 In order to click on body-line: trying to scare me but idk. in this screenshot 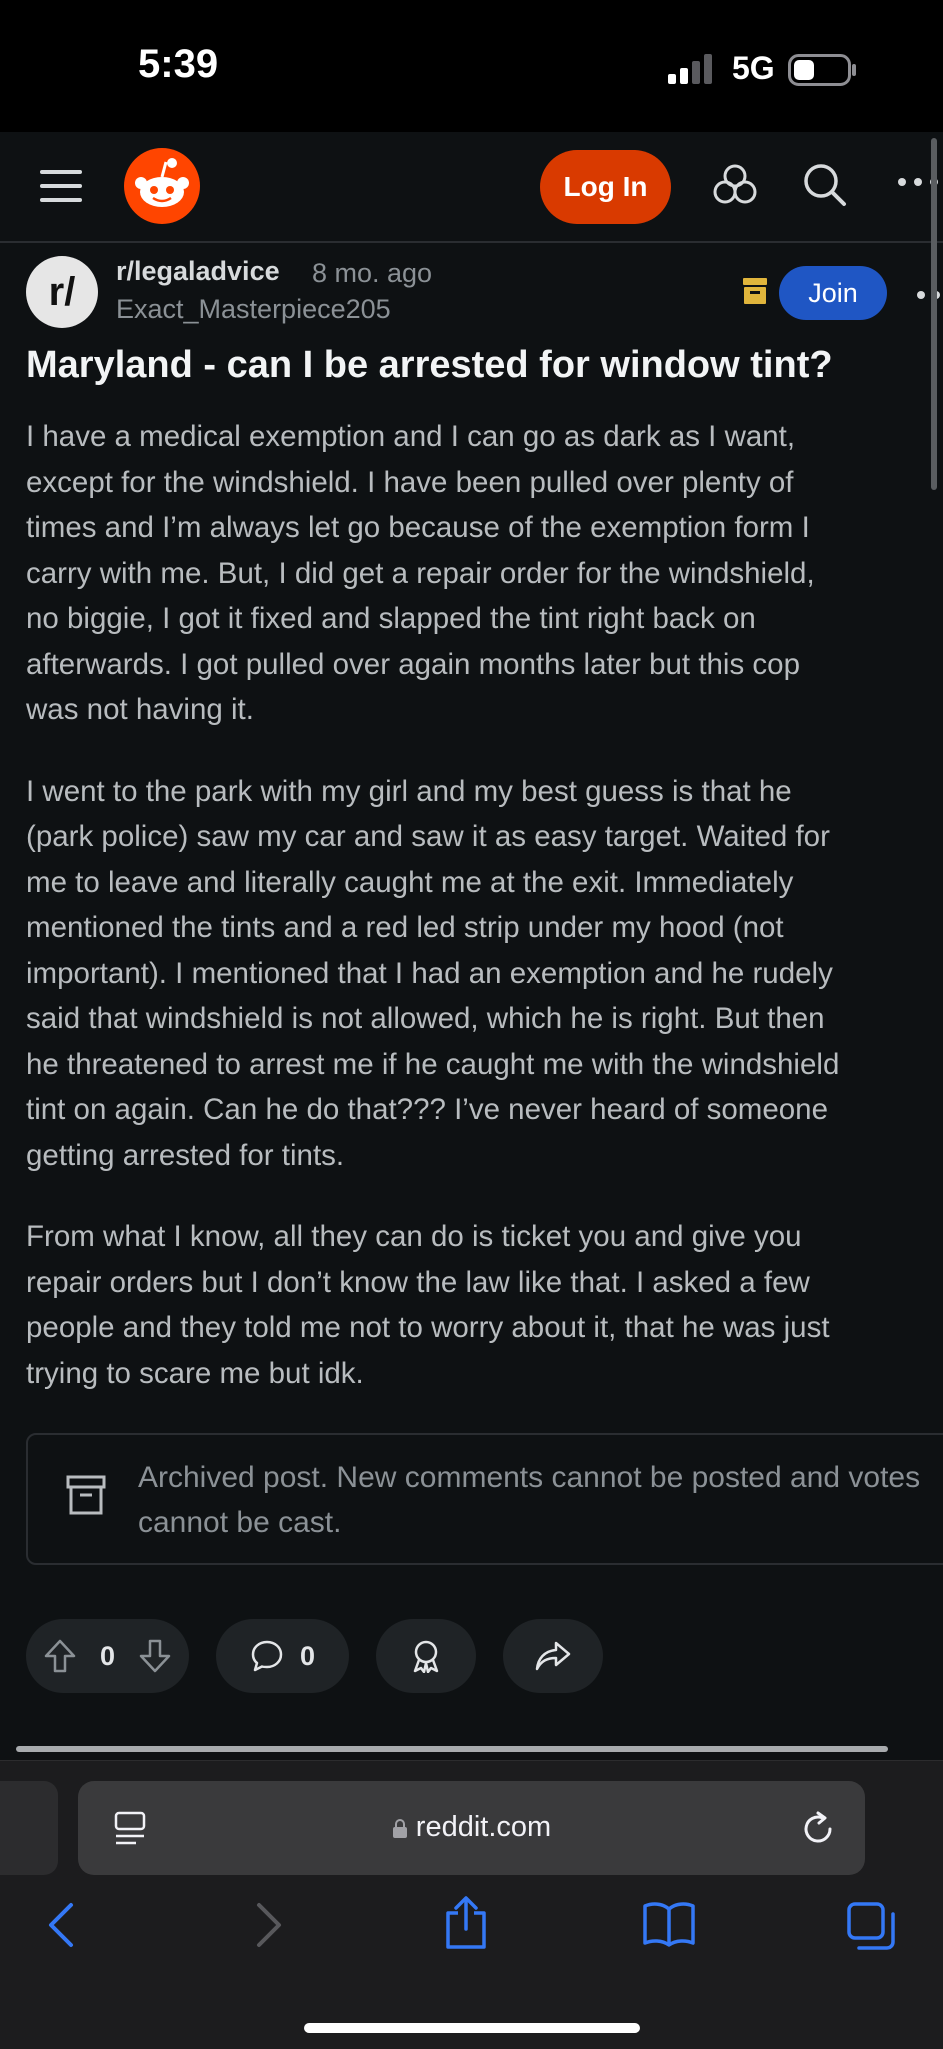, I will do `click(195, 1373)`.